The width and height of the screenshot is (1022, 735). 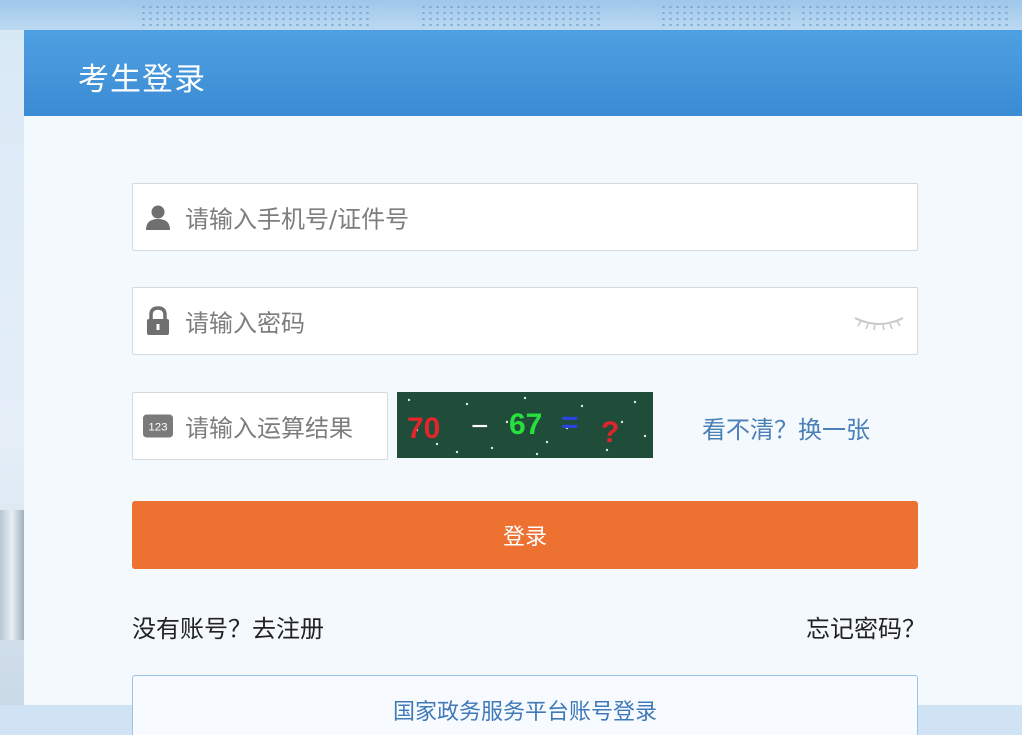 I want to click on svg-text: 123, so click(x=157, y=427).